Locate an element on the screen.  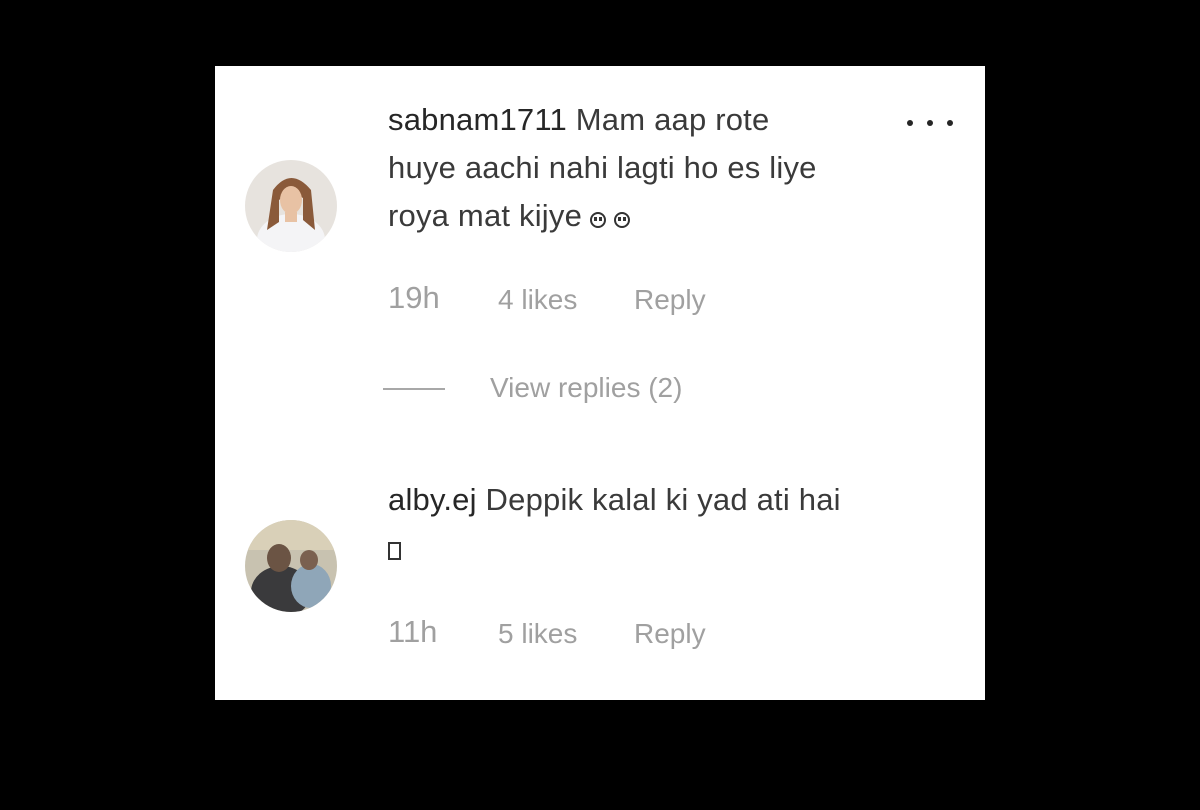
comment-line-1: alby.ej Deppik kalal ki yad ati hai is located at coordinates (668, 500).